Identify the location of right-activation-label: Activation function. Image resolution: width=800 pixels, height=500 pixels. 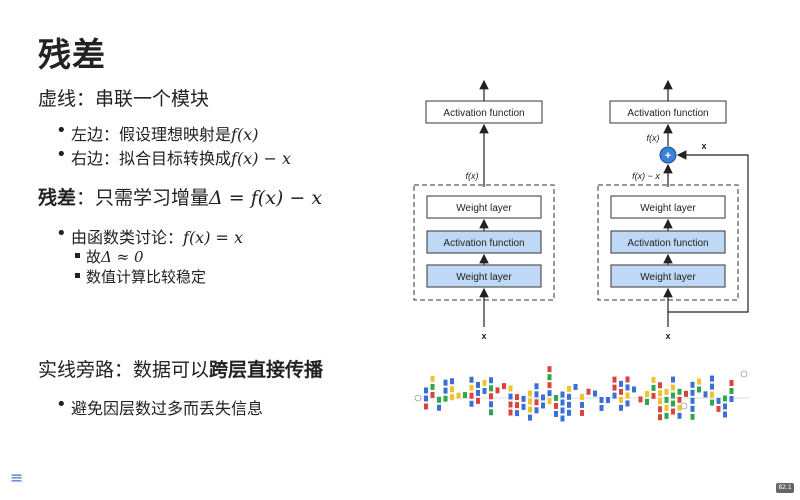
(667, 243).